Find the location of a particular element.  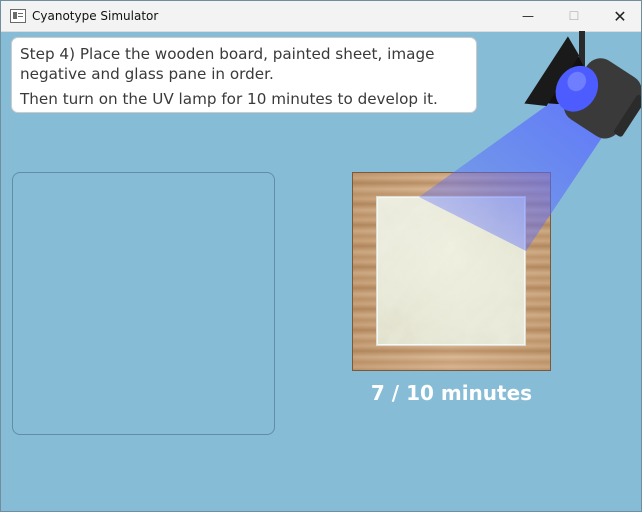

uv-spotlight-icon is located at coordinates (556, 141).